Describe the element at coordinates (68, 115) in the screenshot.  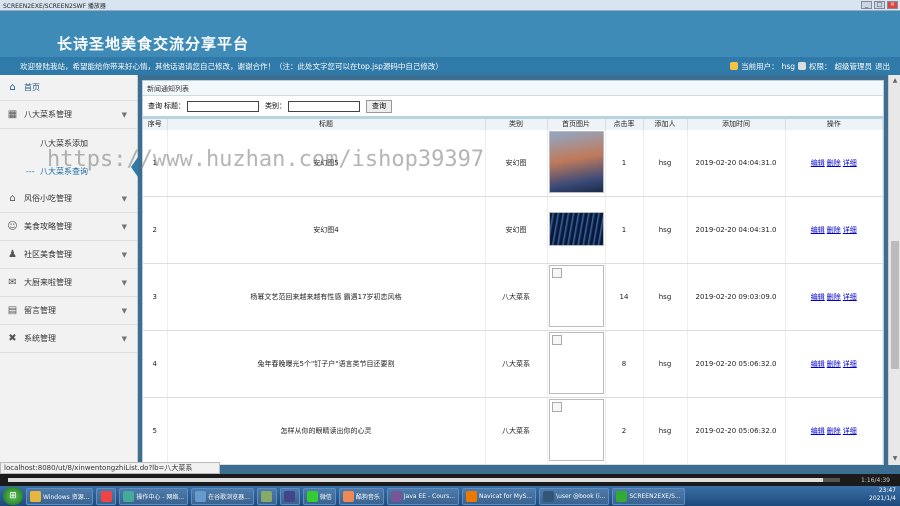
I see `sidebar-group-cuisines: ▦ 八大菜系管理 ▼` at that location.